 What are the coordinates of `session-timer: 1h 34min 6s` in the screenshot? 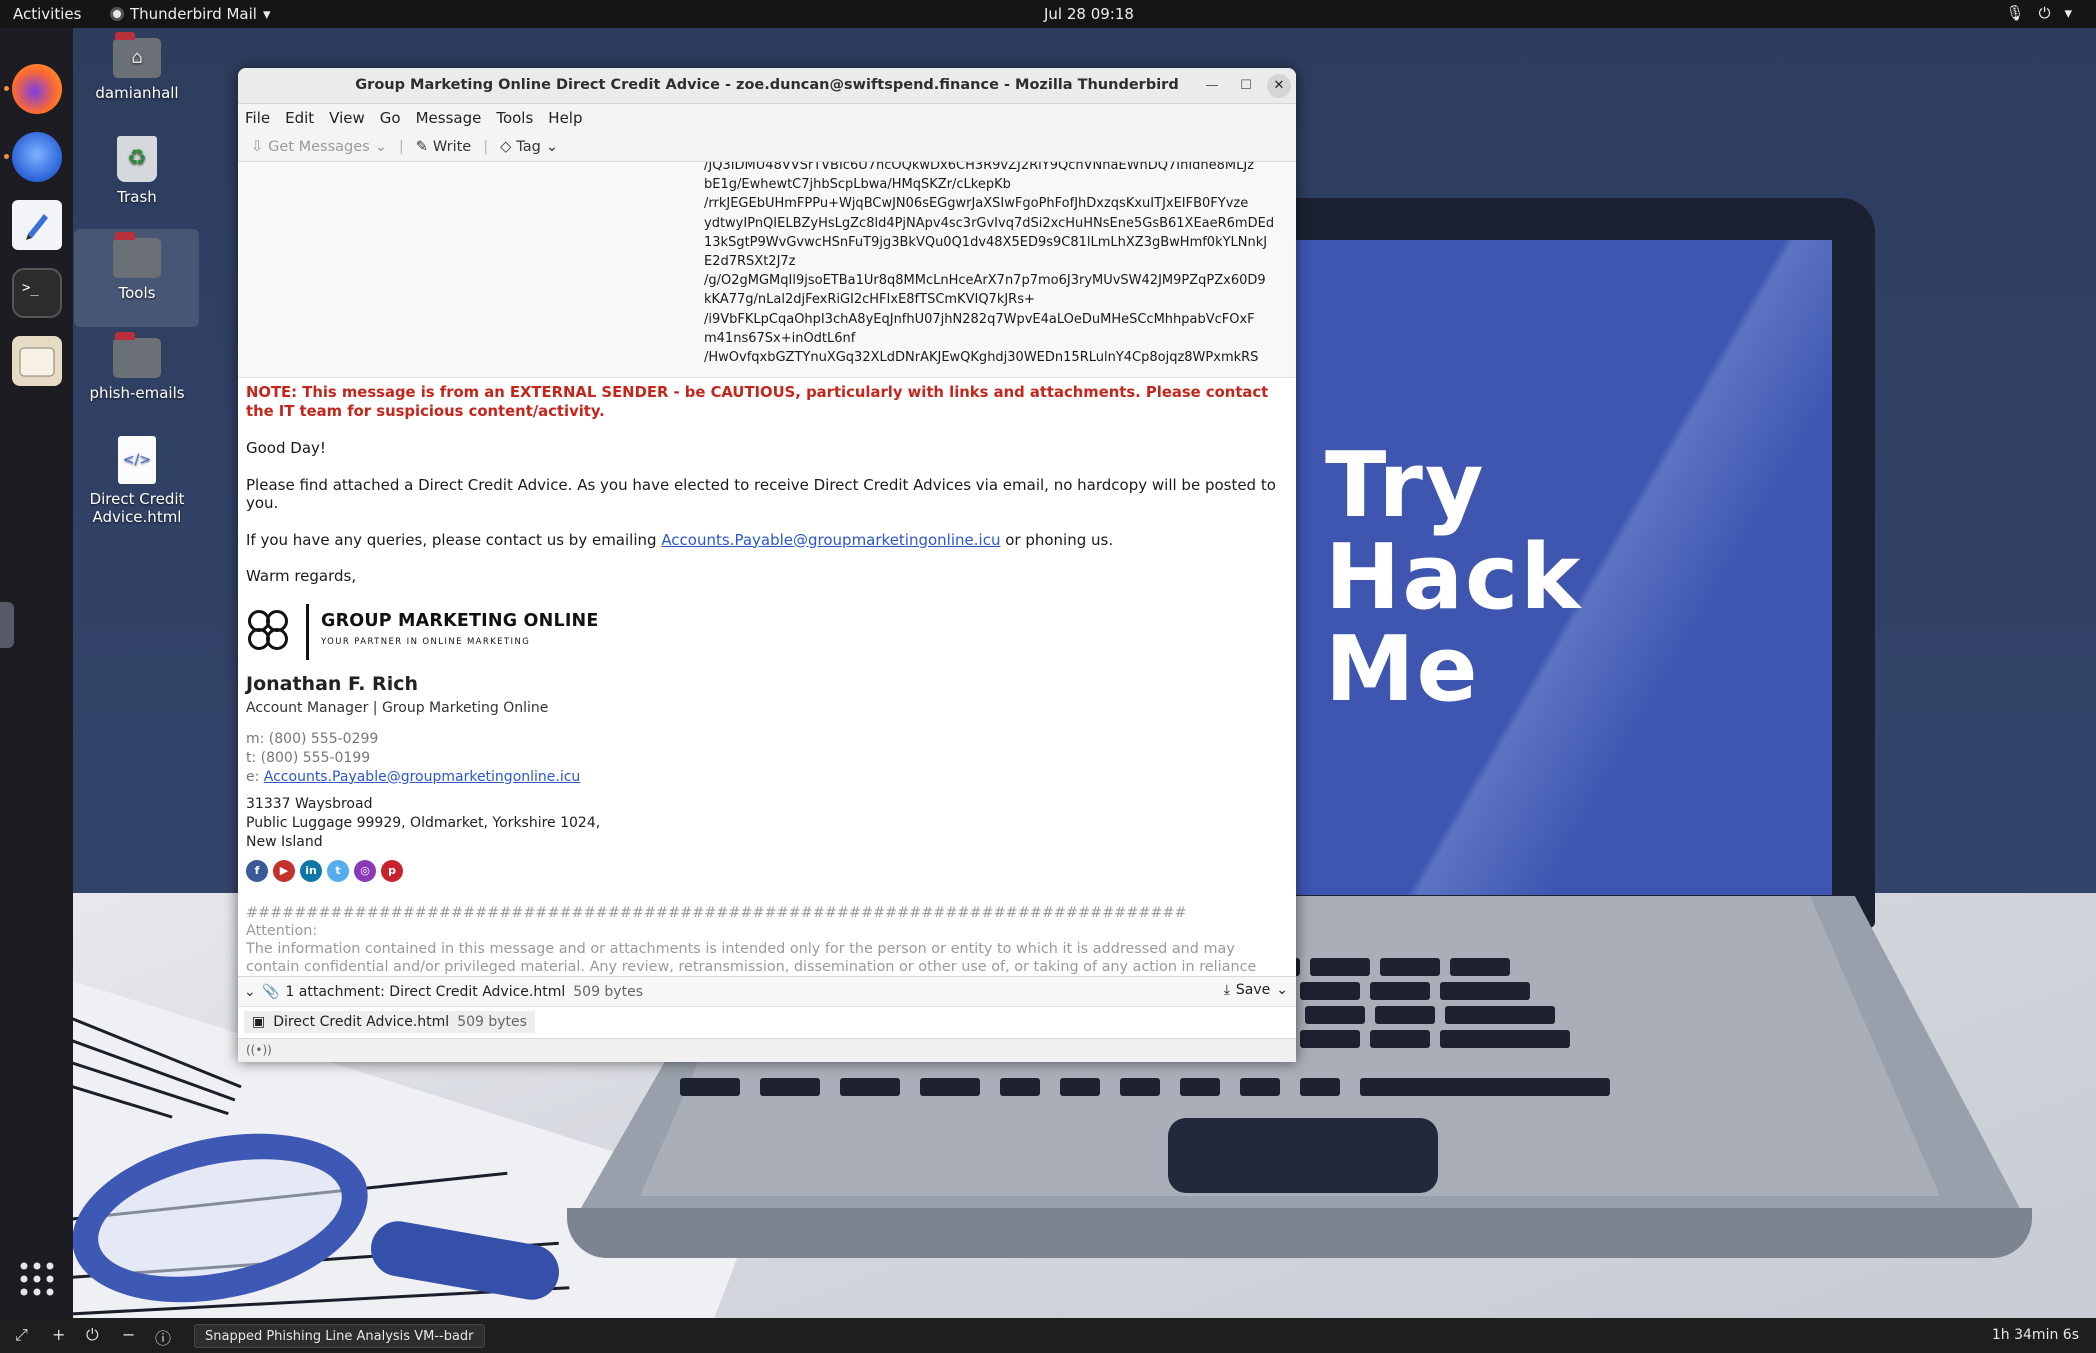 It's located at (2035, 1335).